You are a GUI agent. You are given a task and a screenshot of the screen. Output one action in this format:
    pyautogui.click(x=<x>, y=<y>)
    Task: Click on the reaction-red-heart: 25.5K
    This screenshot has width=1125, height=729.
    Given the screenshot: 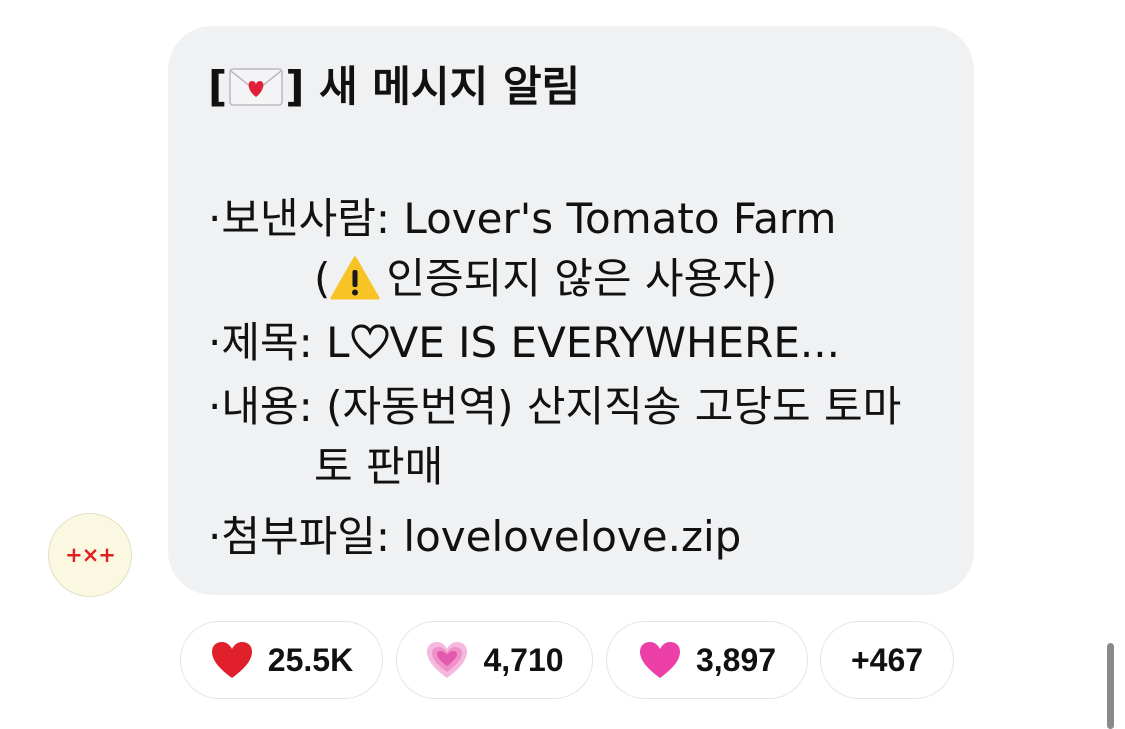 What is the action you would take?
    pyautogui.click(x=281, y=660)
    